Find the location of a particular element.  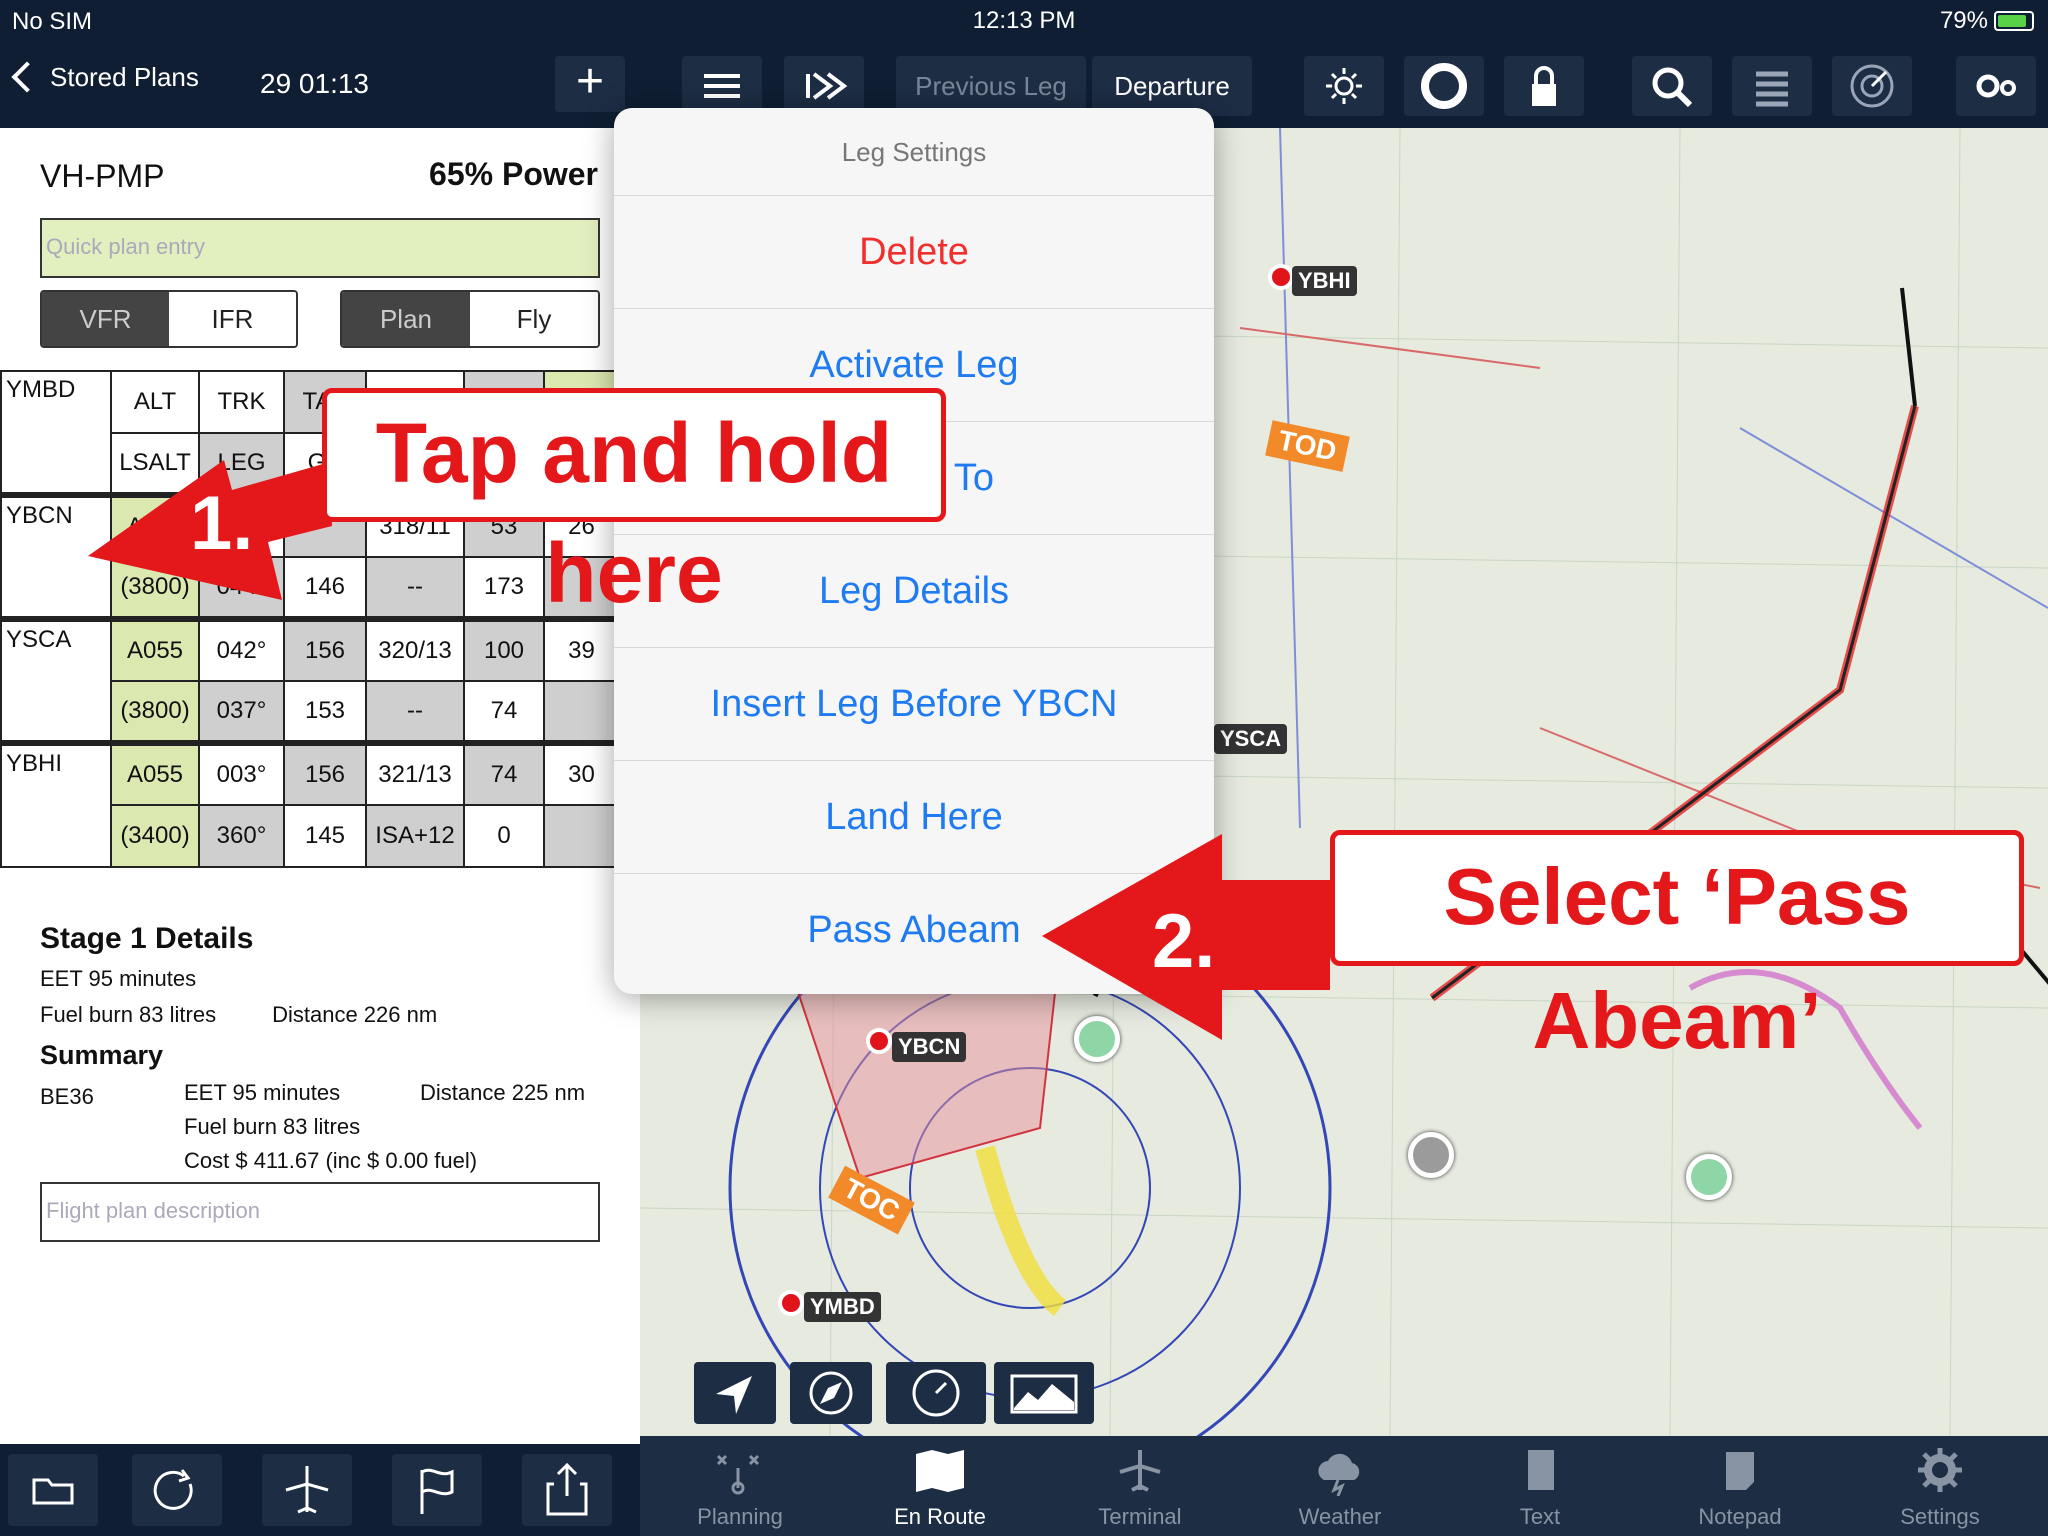

tap-hold-callout: Tap and hold here is located at coordinates (634, 504).